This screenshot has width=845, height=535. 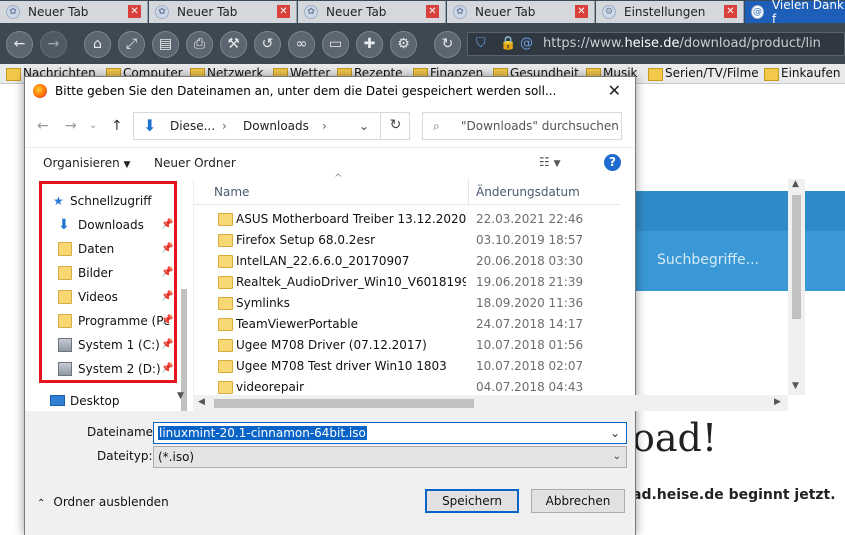 I want to click on filename-input: linuxmint-20.1-cinnamon-64bit.iso ⌄, so click(x=390, y=433).